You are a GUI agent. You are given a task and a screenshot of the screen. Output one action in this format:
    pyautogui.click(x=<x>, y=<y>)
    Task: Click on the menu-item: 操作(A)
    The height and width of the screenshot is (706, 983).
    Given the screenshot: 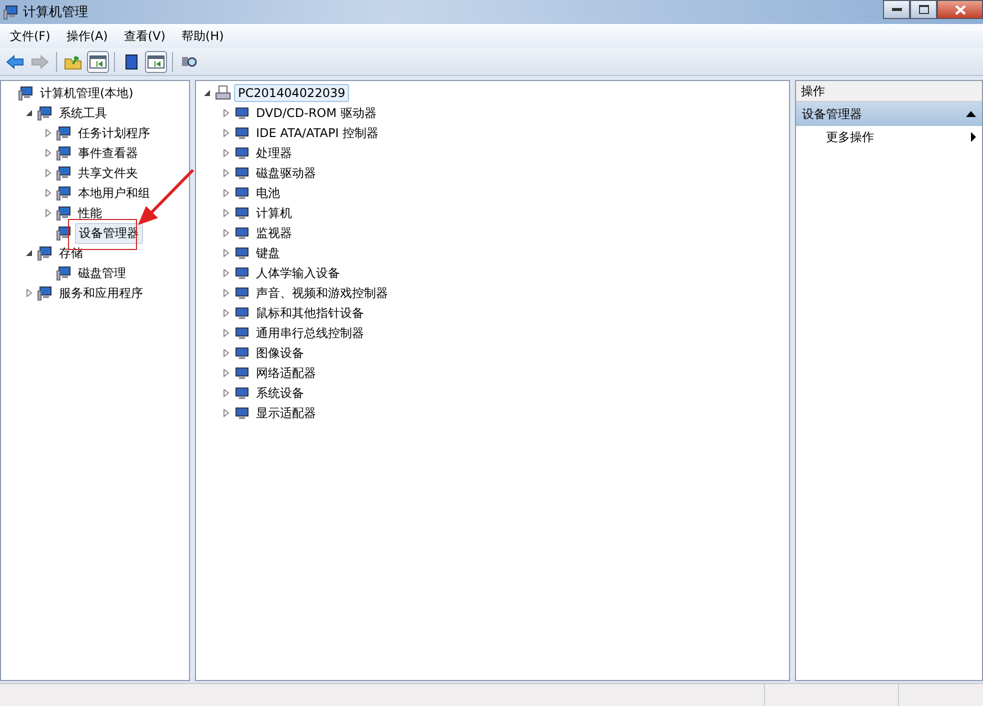 What is the action you would take?
    pyautogui.click(x=87, y=36)
    